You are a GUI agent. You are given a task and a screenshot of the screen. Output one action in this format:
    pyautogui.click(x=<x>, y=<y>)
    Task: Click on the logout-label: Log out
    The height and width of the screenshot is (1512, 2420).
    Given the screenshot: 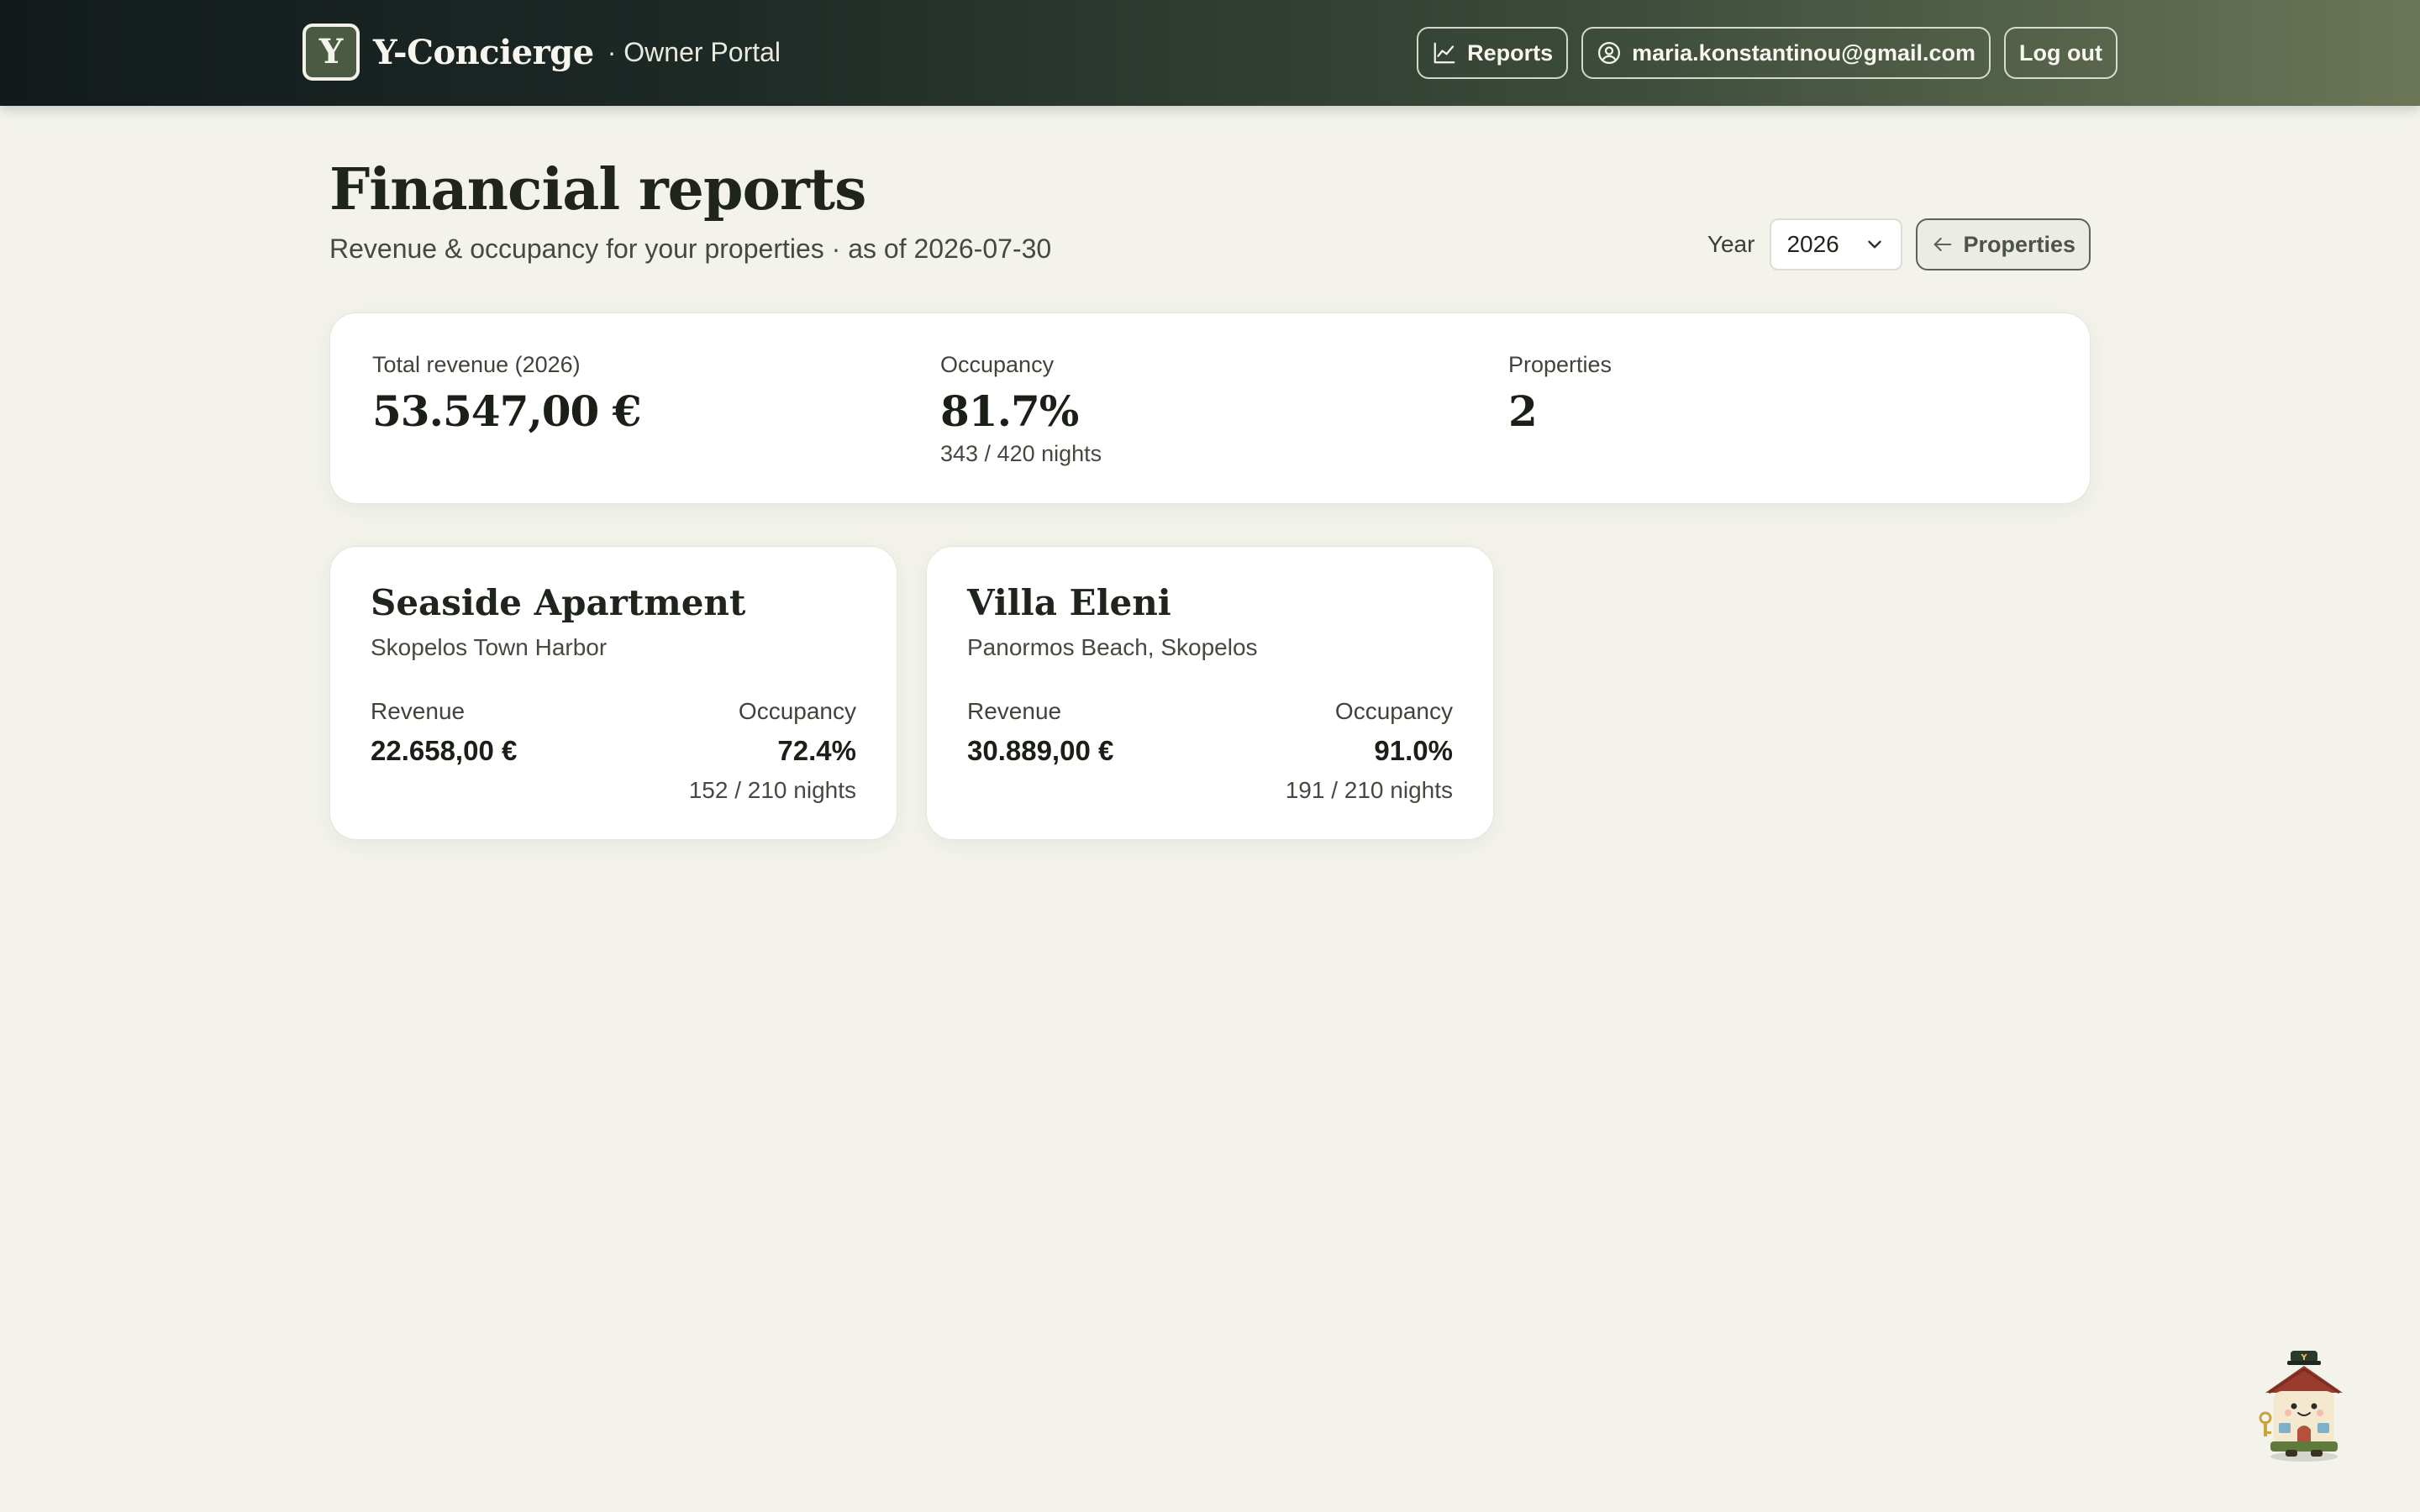 What is the action you would take?
    pyautogui.click(x=2060, y=52)
    